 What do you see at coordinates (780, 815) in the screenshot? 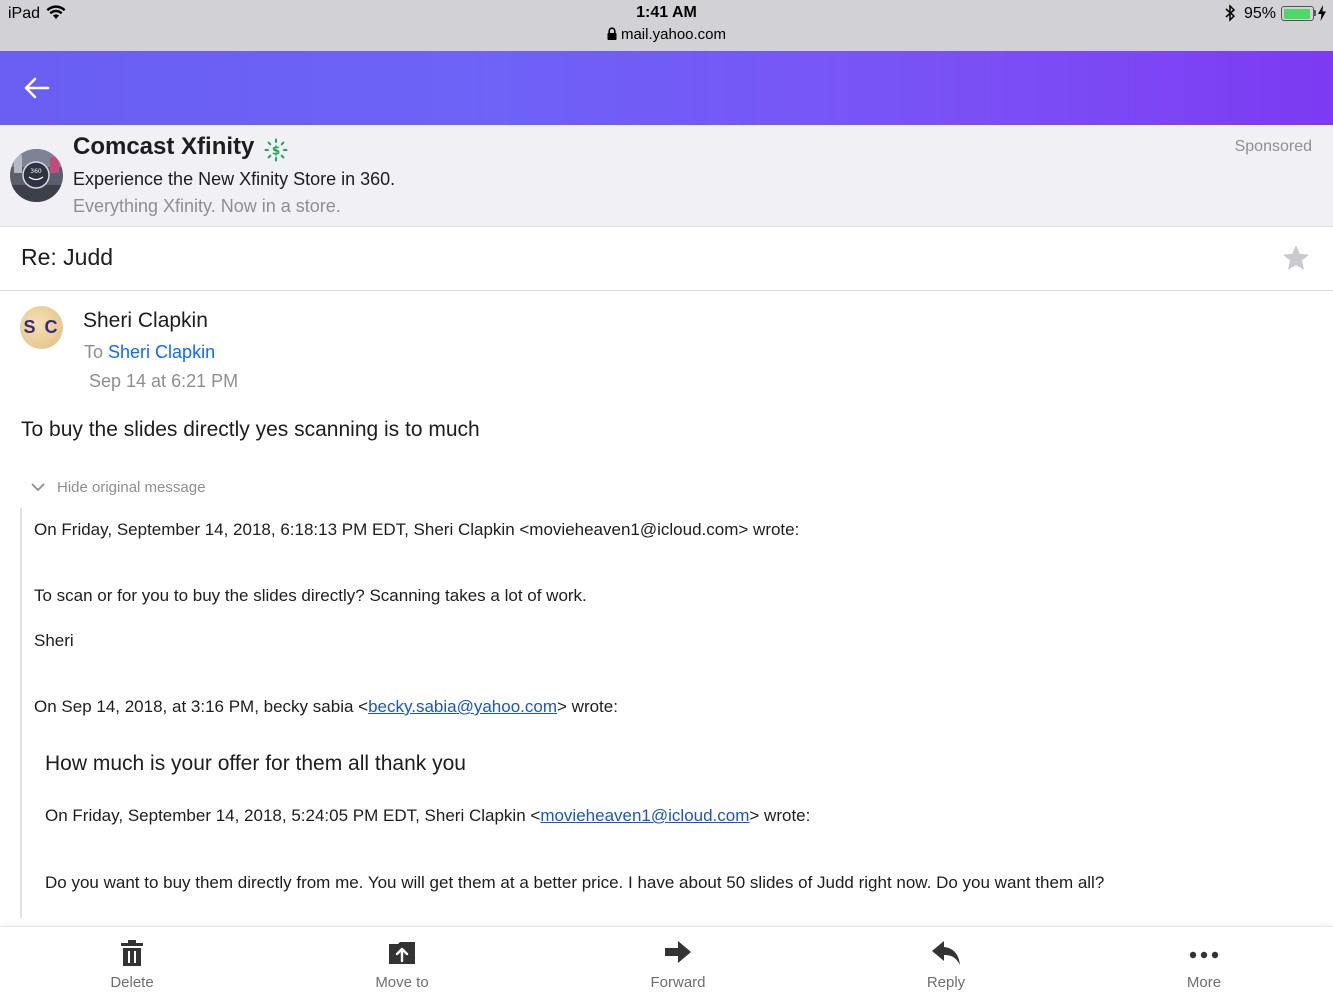
I see `quote-header-3-suffix: > wrote:` at bounding box center [780, 815].